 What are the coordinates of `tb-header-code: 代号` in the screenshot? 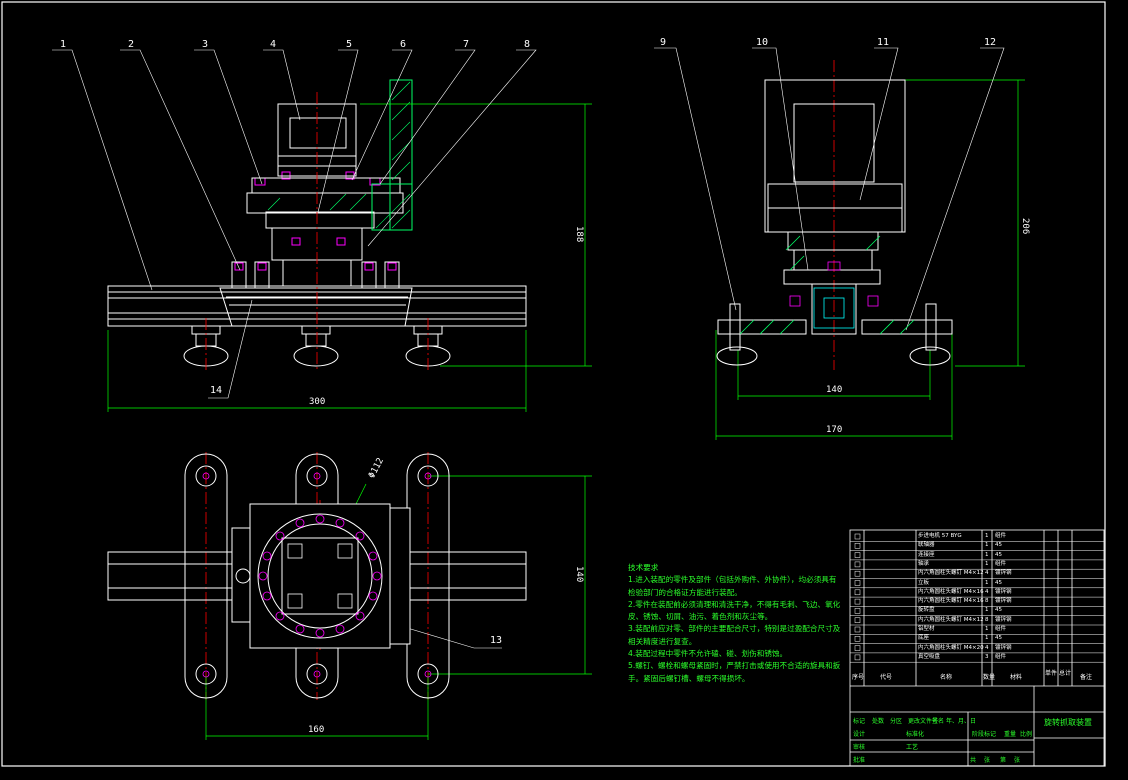 It's located at (886, 677).